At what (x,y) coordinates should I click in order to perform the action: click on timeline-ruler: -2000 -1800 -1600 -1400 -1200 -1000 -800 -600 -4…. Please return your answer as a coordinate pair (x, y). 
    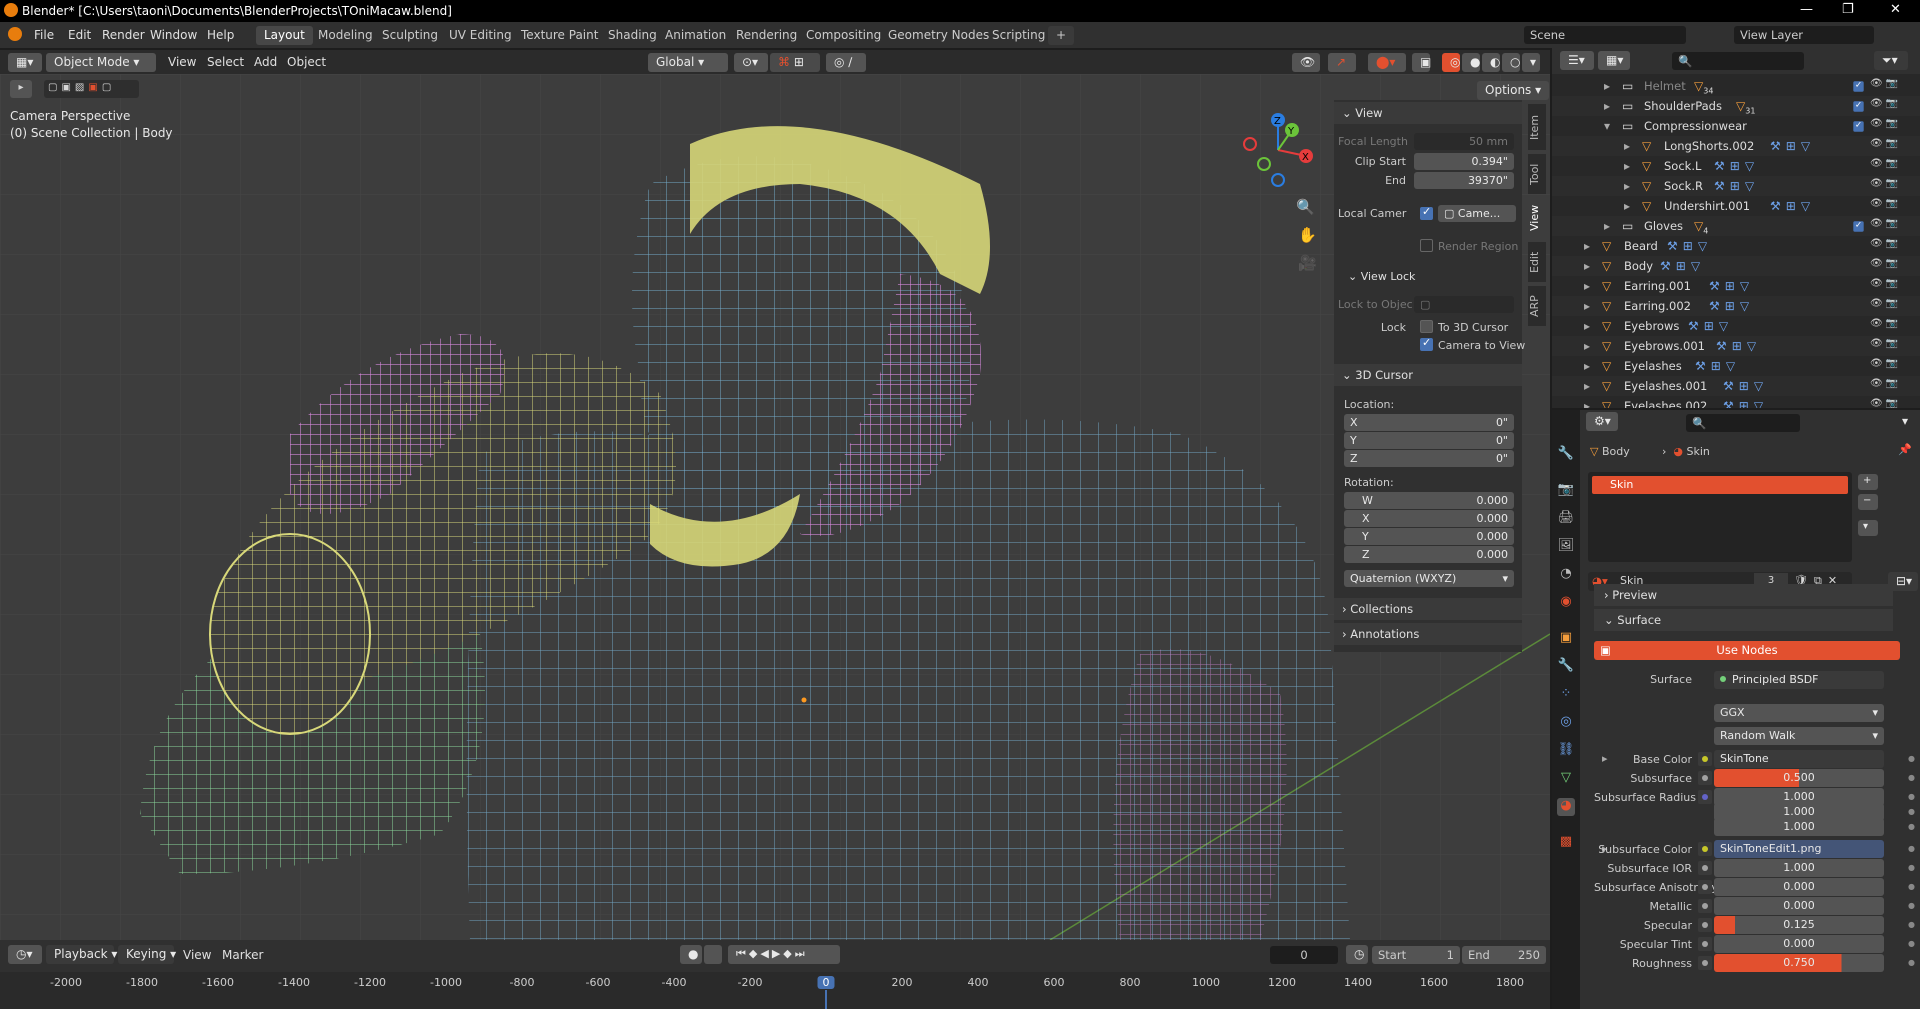
    Looking at the image, I should click on (775, 990).